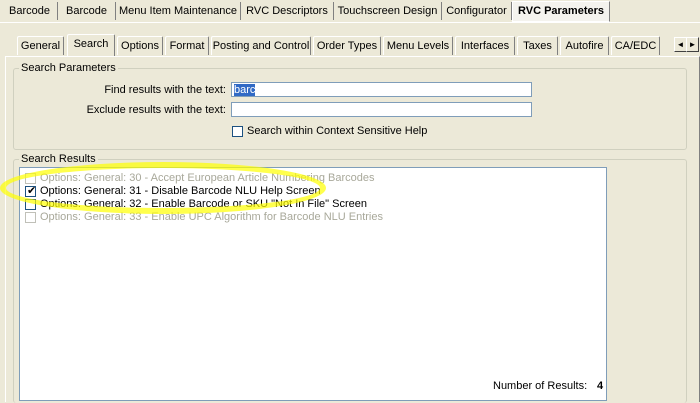 This screenshot has width=700, height=403. Describe the element at coordinates (537, 45) in the screenshot. I see `tab-taxes: Taxes` at that location.